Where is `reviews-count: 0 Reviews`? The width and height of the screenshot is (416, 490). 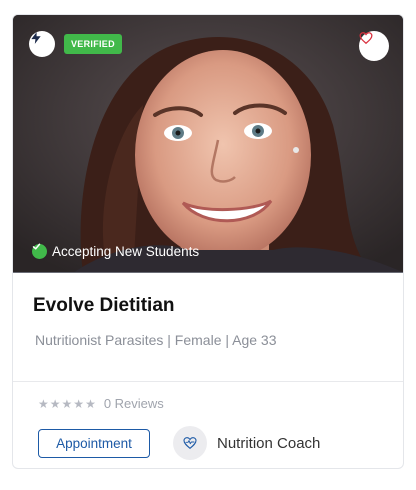
reviews-count: 0 Reviews is located at coordinates (134, 403).